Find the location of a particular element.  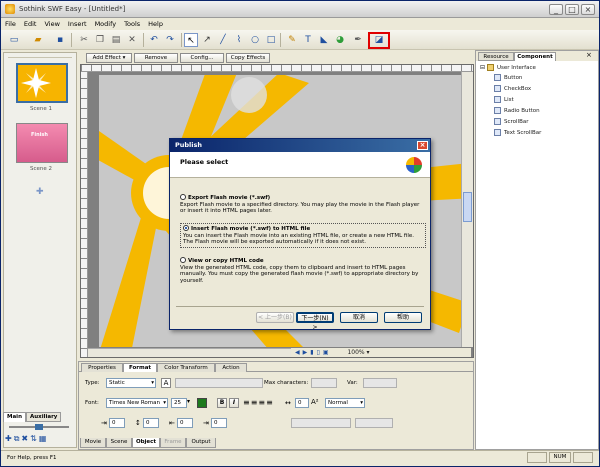

dialog-close-icon: × is located at coordinates (422, 145).